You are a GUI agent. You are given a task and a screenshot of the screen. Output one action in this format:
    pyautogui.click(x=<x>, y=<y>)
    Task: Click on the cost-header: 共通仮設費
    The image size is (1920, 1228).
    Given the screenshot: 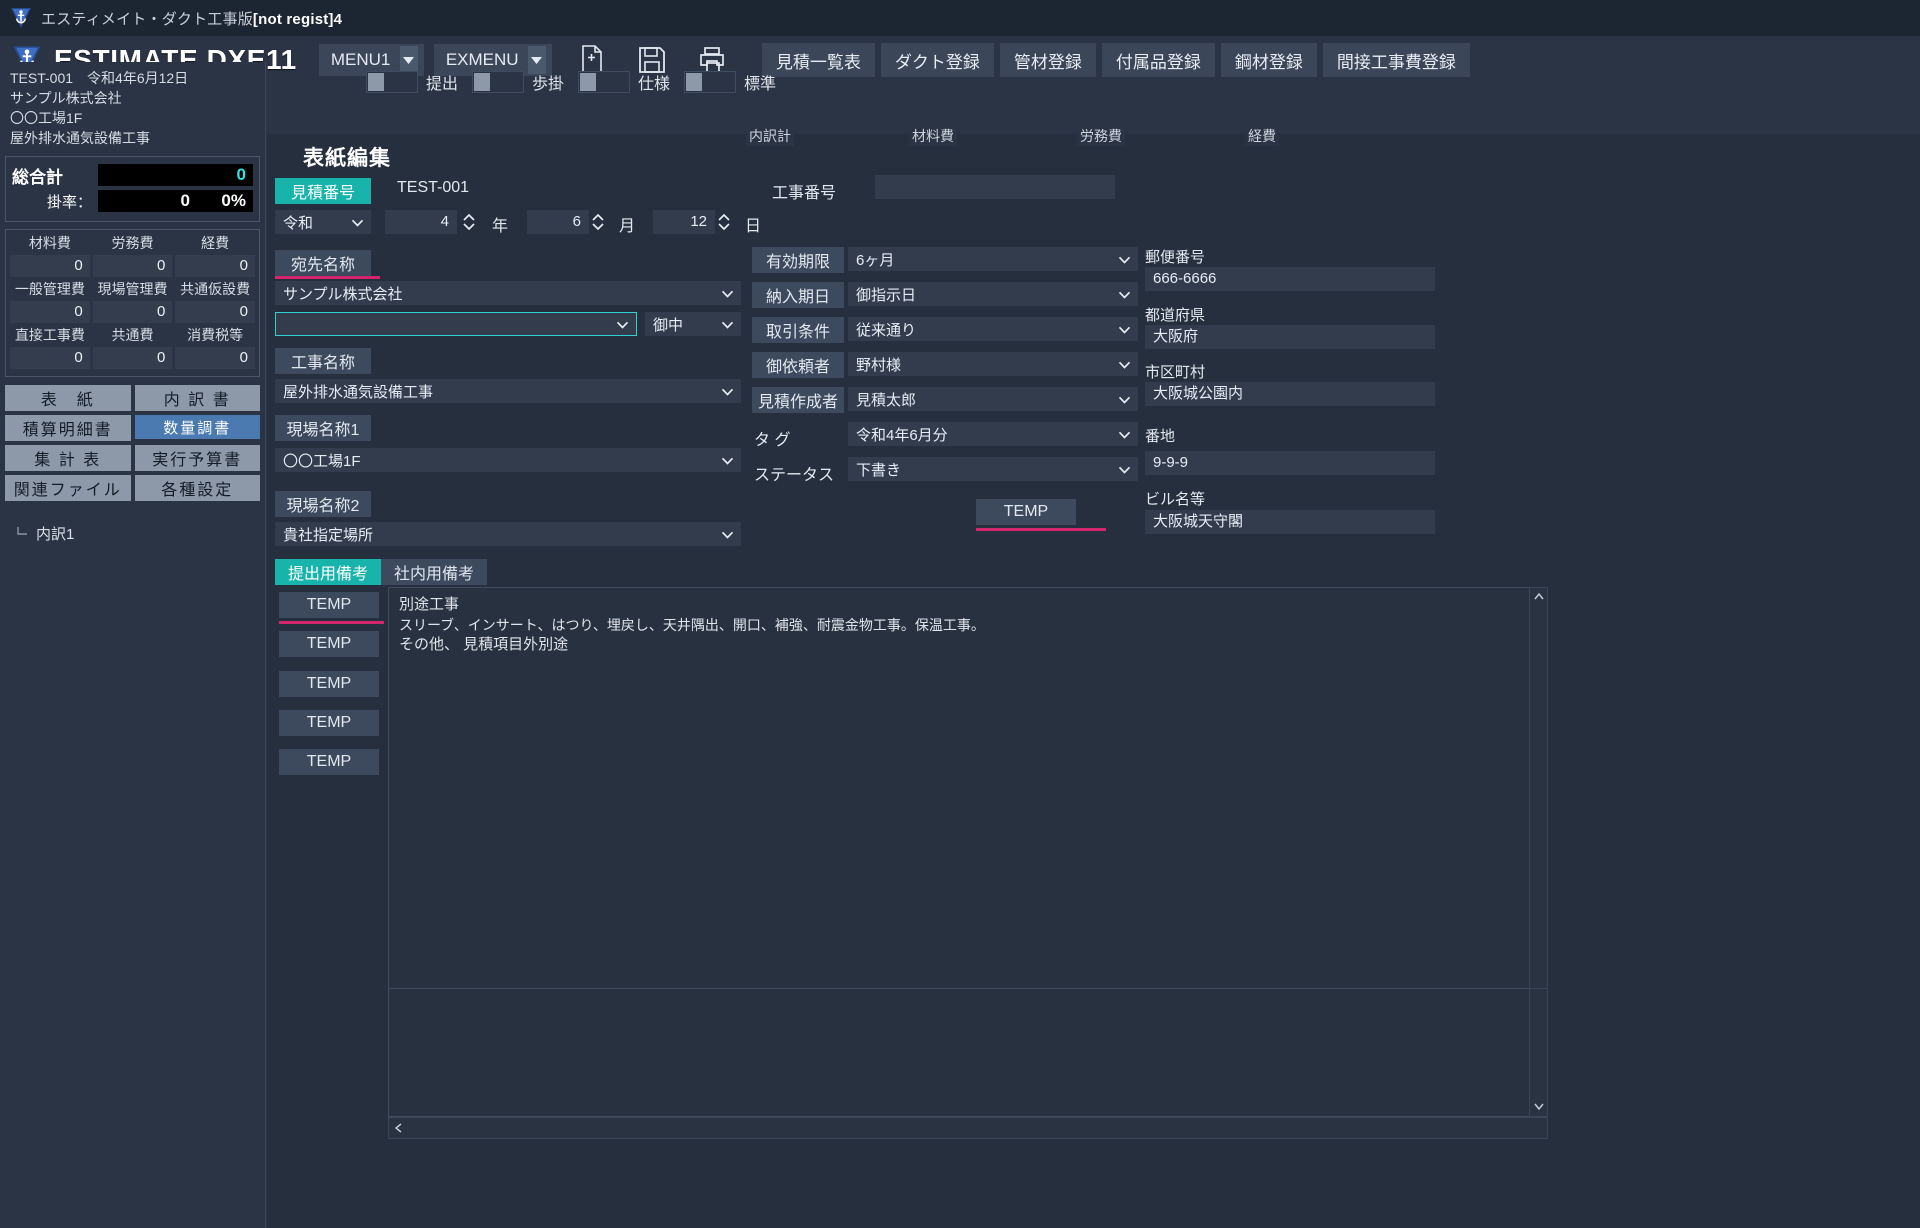 What is the action you would take?
    pyautogui.click(x=215, y=289)
    